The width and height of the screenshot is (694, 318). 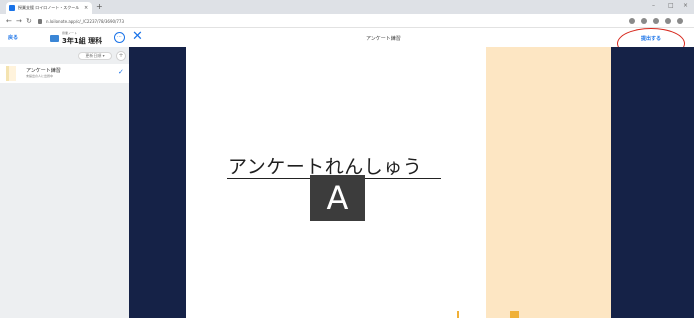 I want to click on translate-icon, so click(x=644, y=21).